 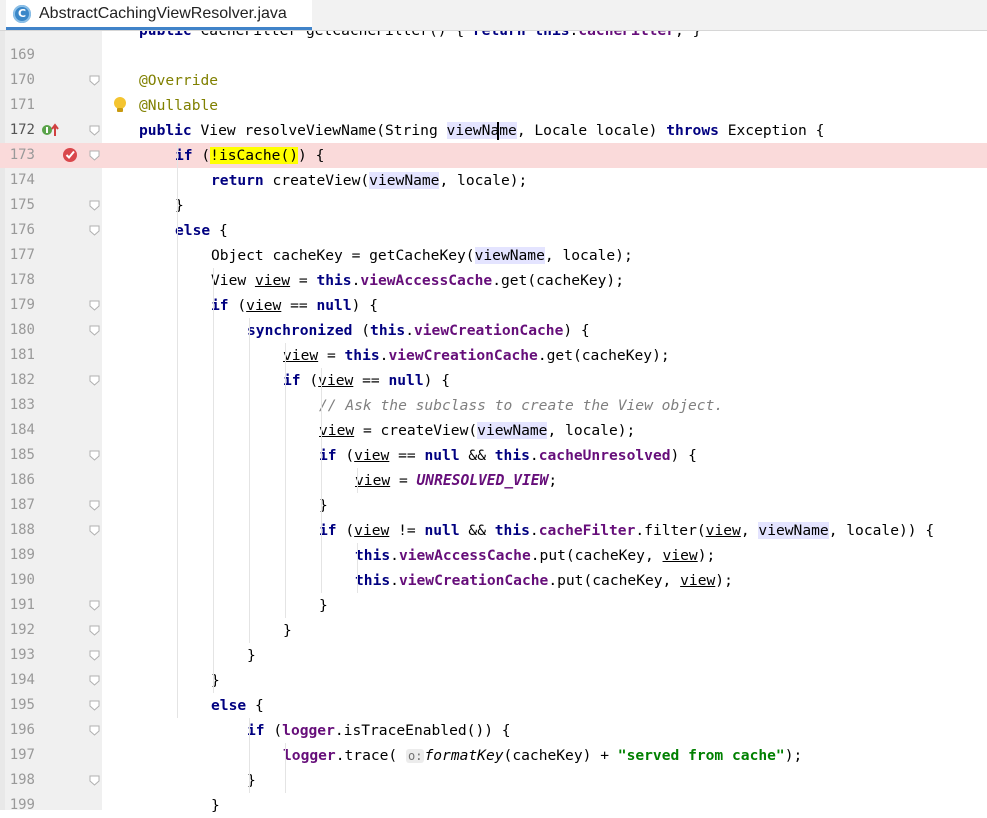 I want to click on breakpoint-icon, so click(x=71, y=155).